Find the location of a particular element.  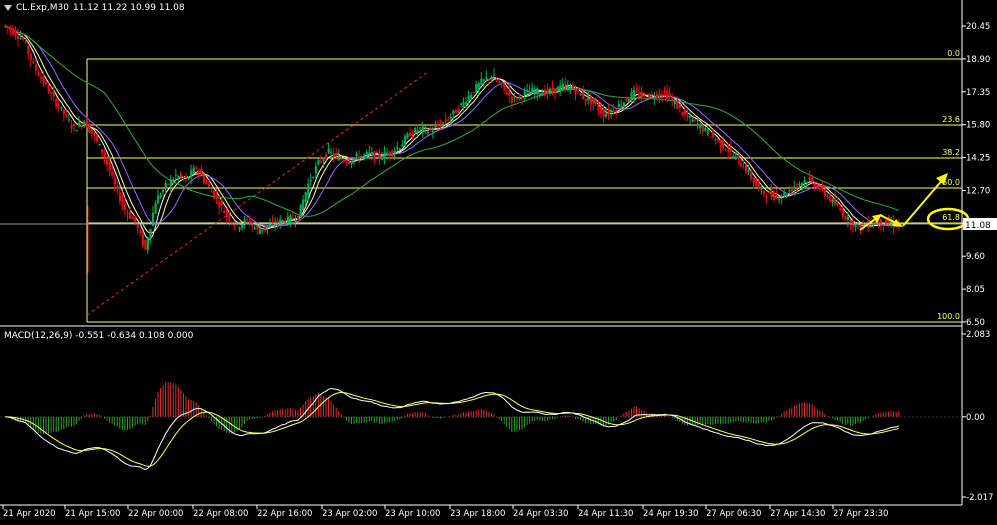

time-tick-label: 24 Apr 03:30 is located at coordinates (540, 514).